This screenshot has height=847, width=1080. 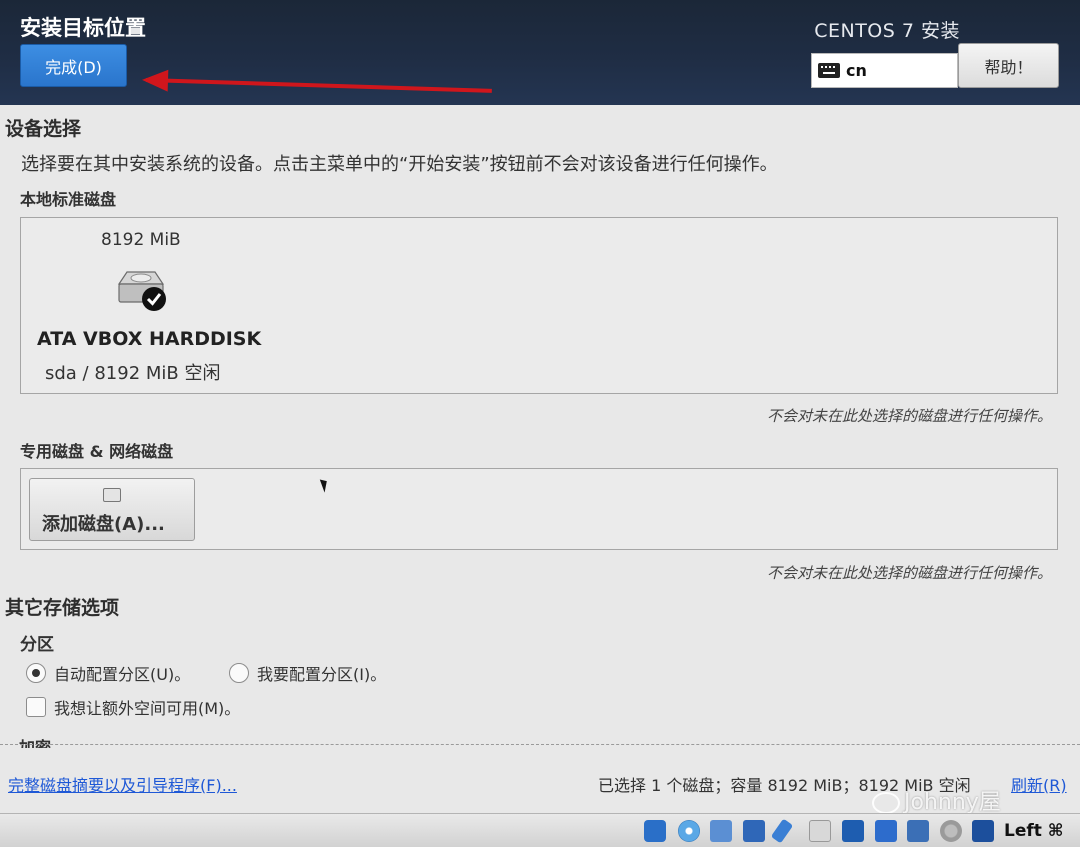 What do you see at coordinates (909, 416) in the screenshot?
I see `local-disks-note: 不会对未在此处选择的磁盘进行任何操作。` at bounding box center [909, 416].